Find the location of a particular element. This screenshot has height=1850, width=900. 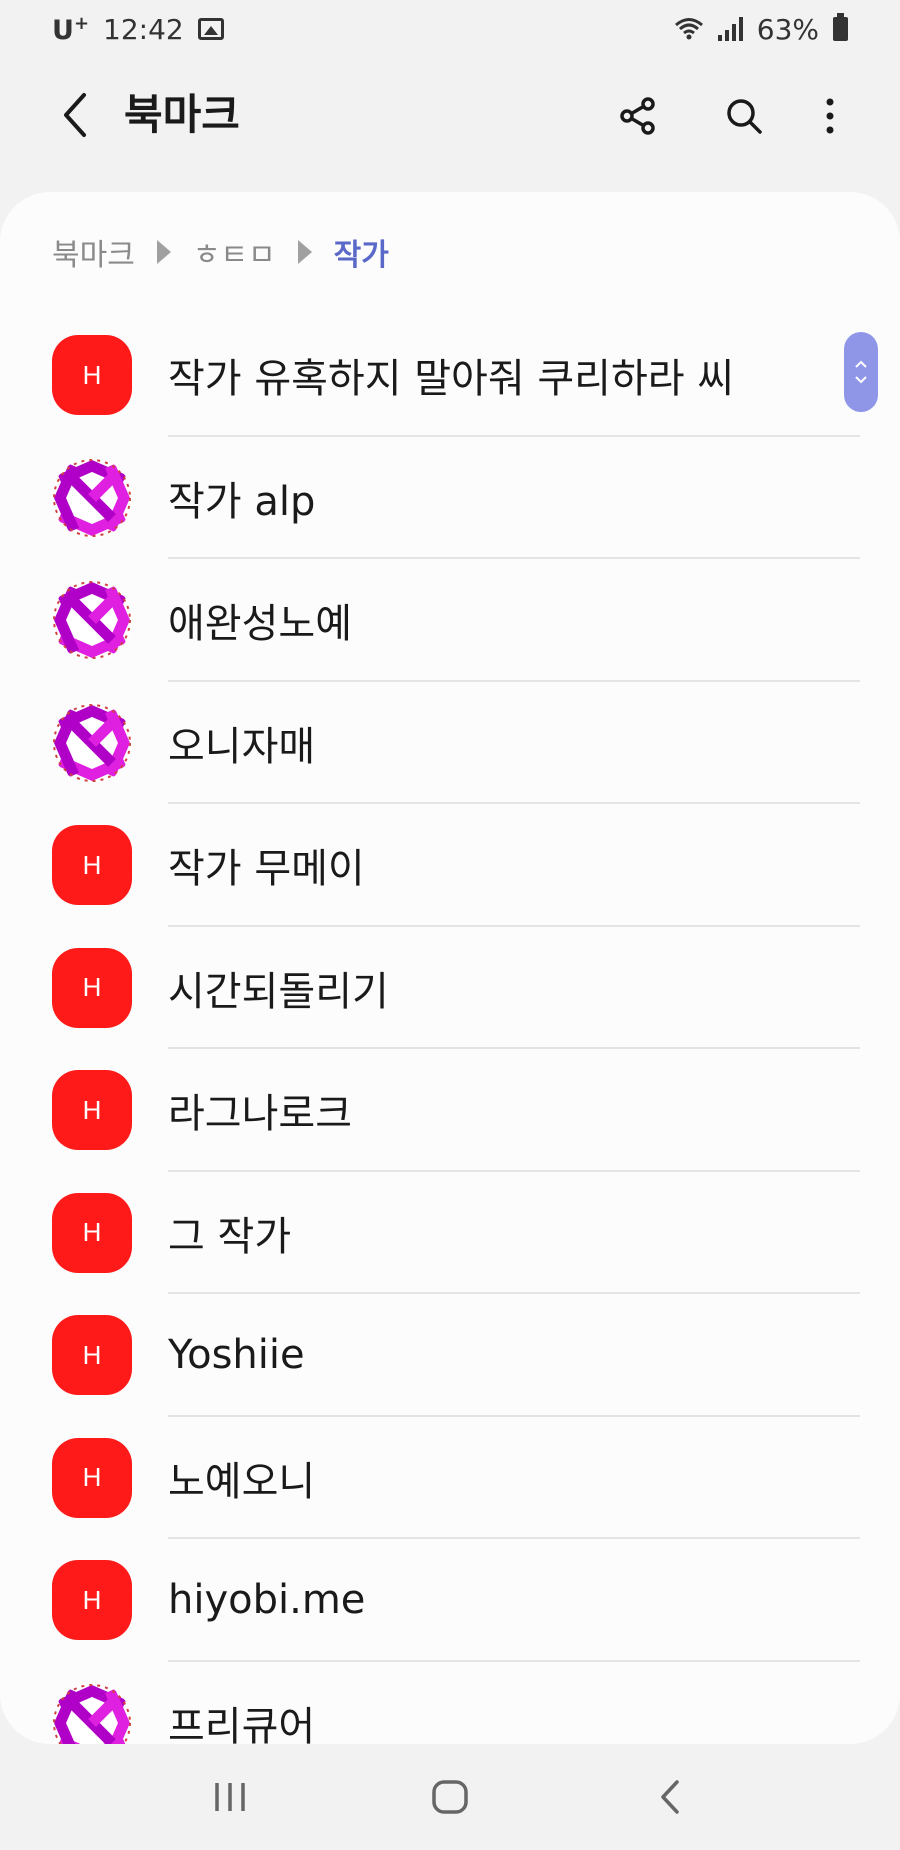

bookmark-title: 노예오니 is located at coordinates (242, 1481).